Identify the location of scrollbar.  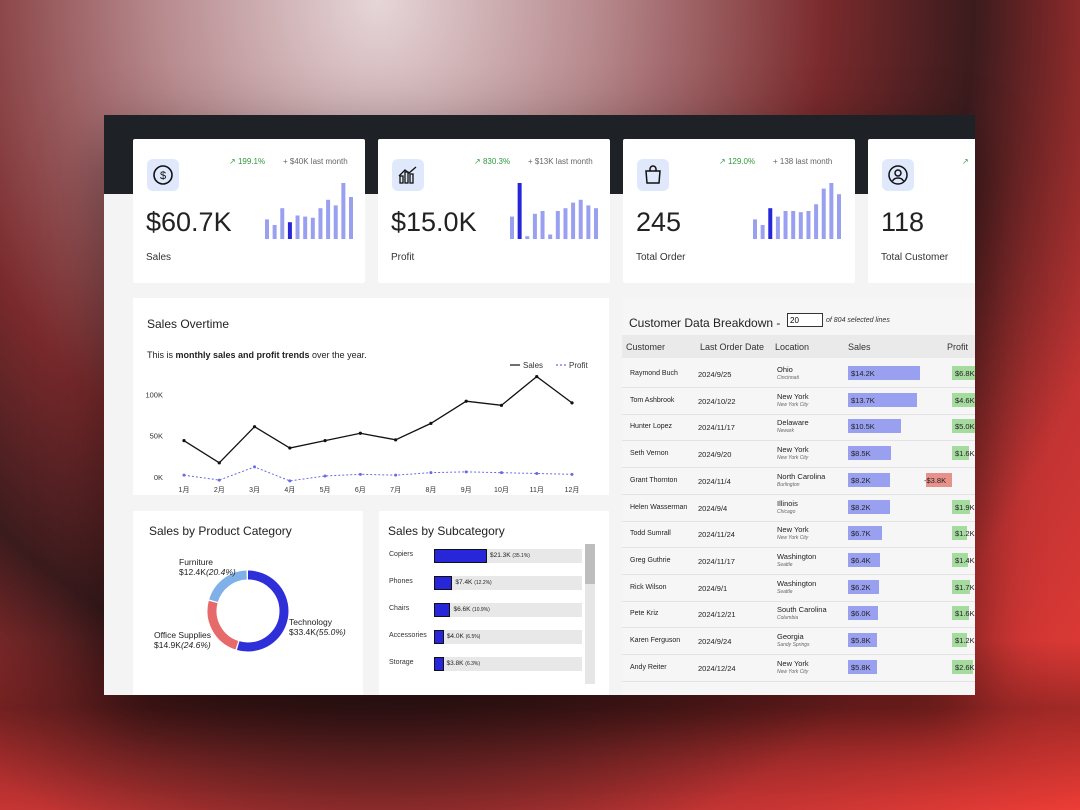
(590, 614).